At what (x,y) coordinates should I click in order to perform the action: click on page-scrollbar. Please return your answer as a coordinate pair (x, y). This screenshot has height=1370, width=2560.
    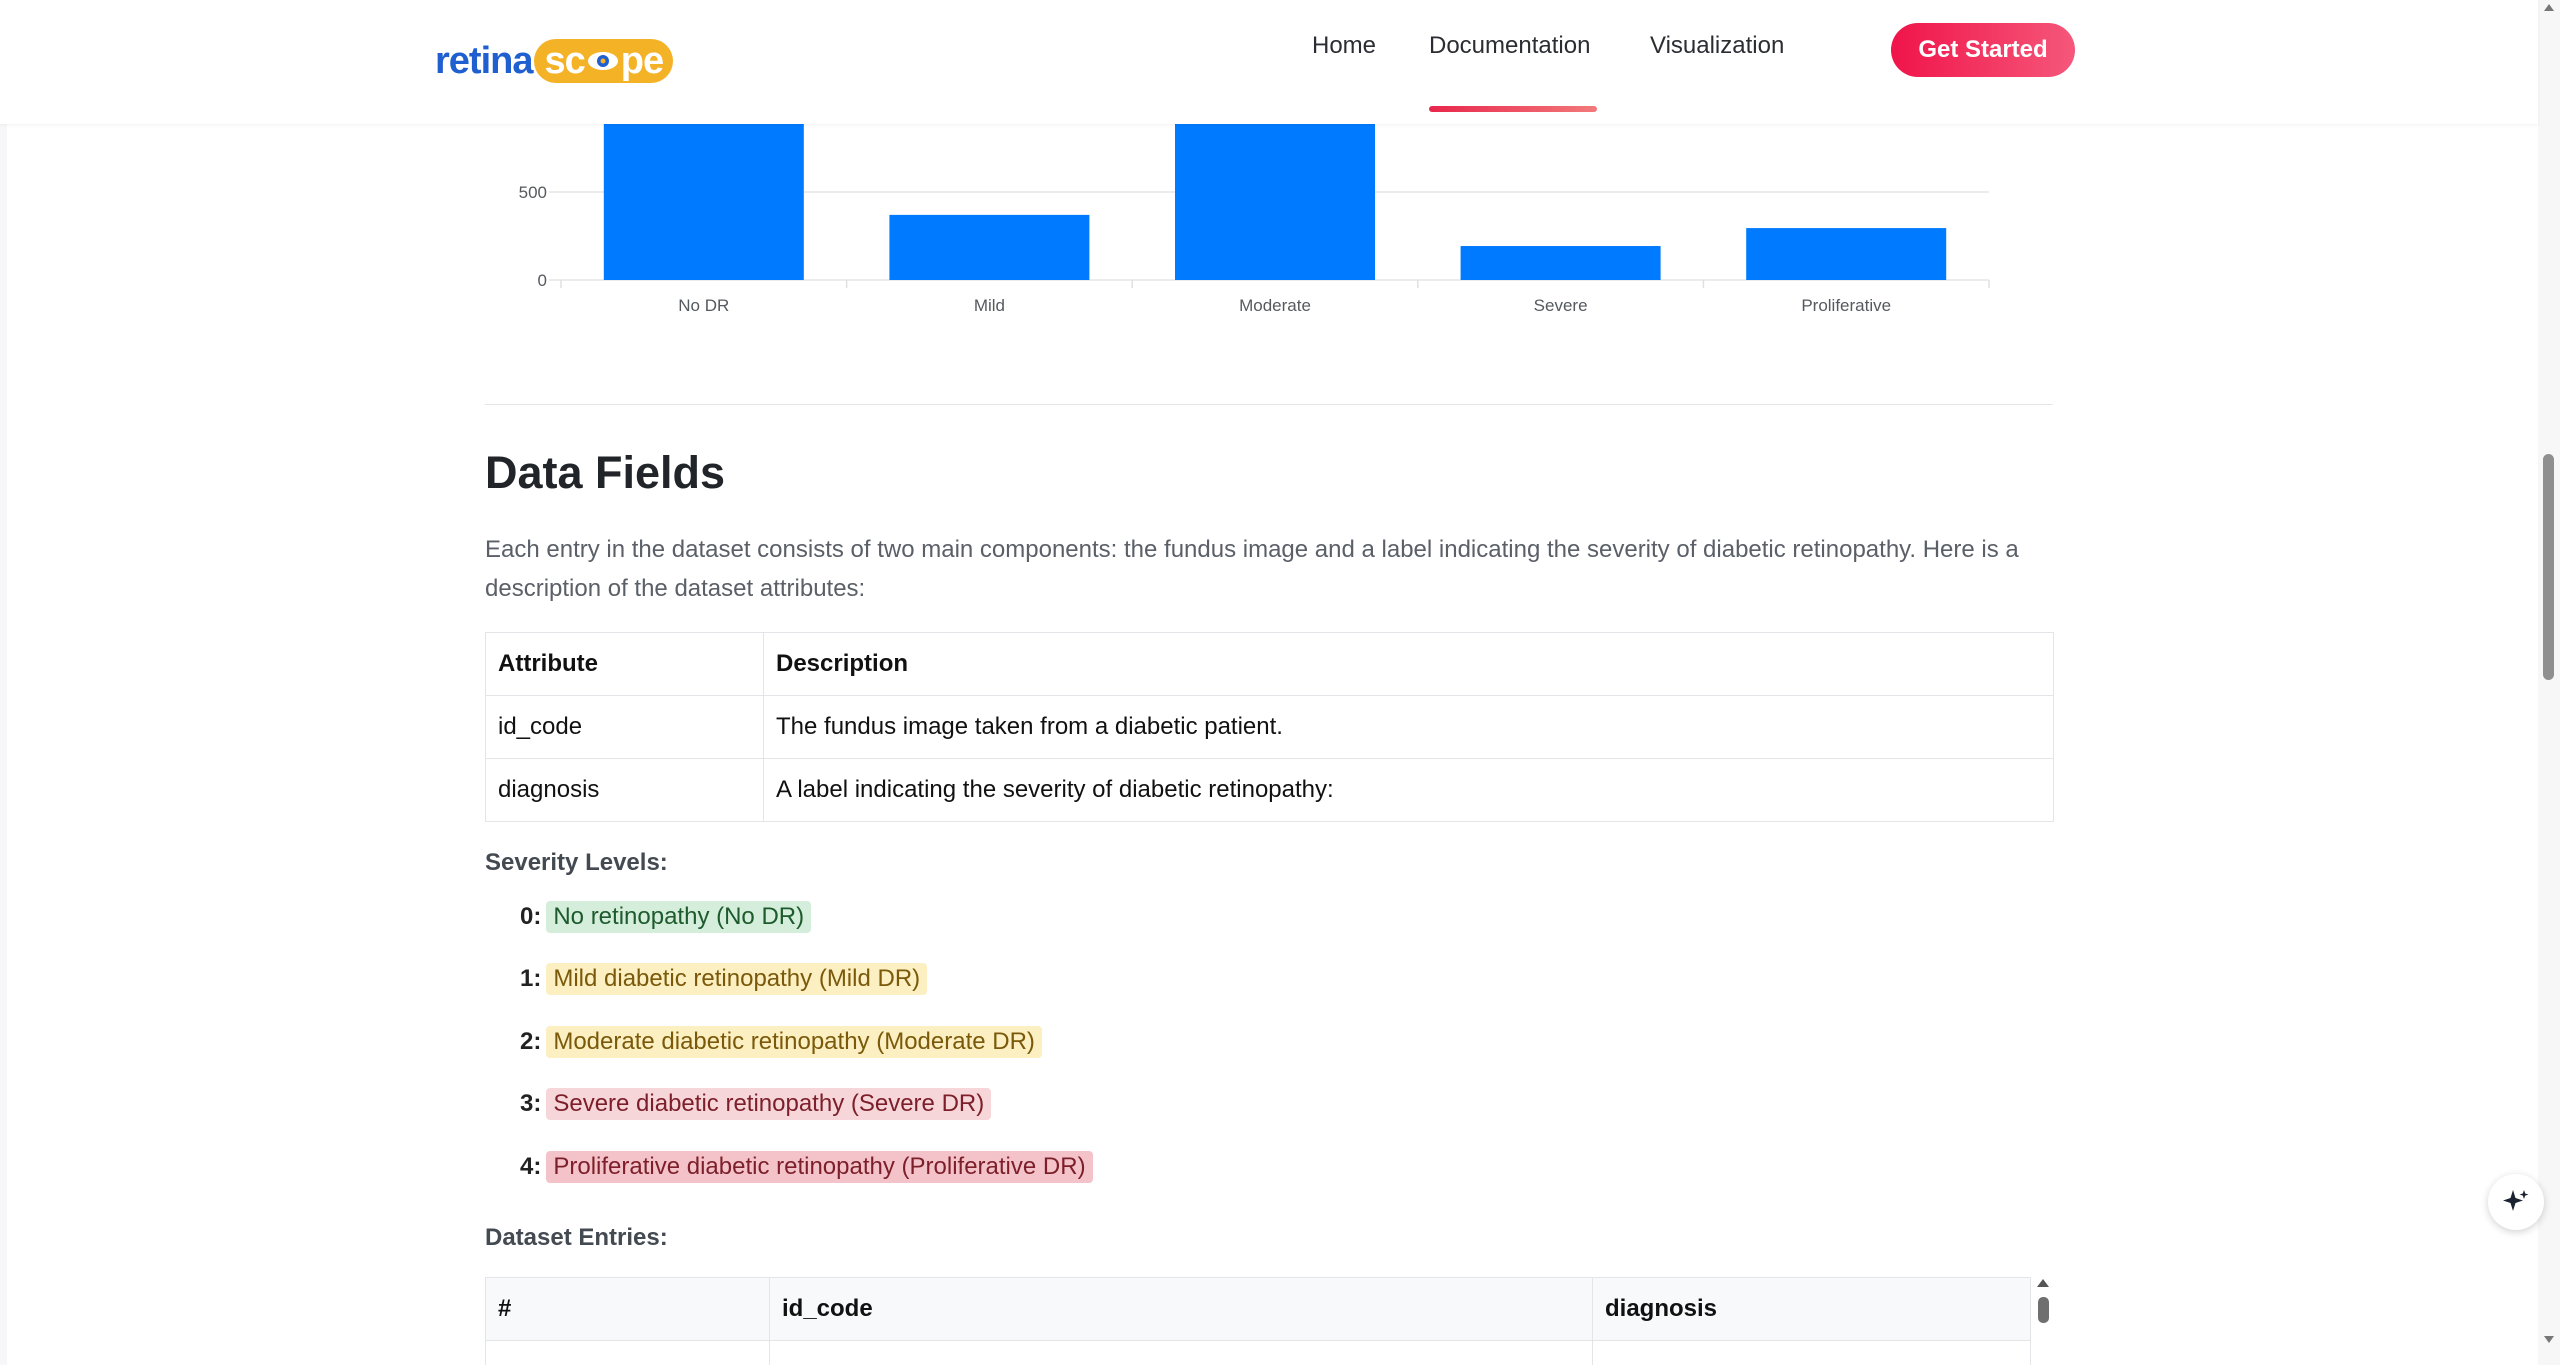
    Looking at the image, I should click on (2549, 682).